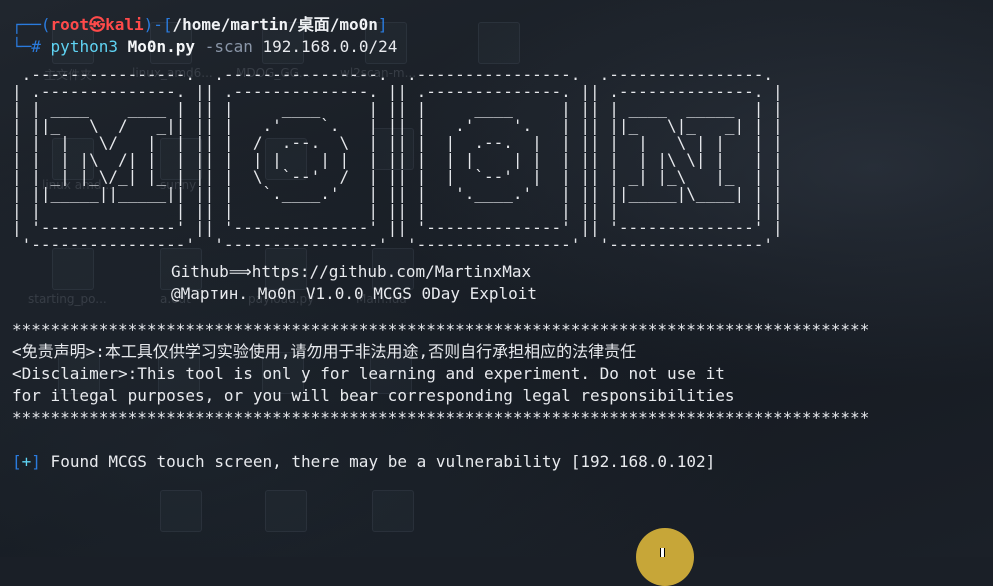  What do you see at coordinates (26, 461) in the screenshot?
I see `result-plus-icon: +` at bounding box center [26, 461].